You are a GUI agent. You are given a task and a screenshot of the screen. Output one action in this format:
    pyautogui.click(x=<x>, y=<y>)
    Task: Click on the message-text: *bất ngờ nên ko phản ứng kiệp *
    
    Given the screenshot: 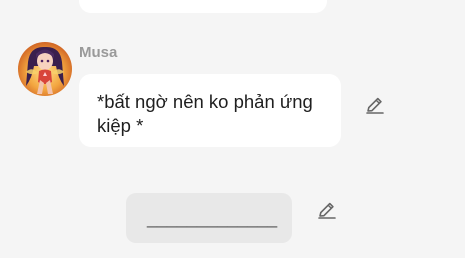 What is the action you would take?
    pyautogui.click(x=205, y=113)
    